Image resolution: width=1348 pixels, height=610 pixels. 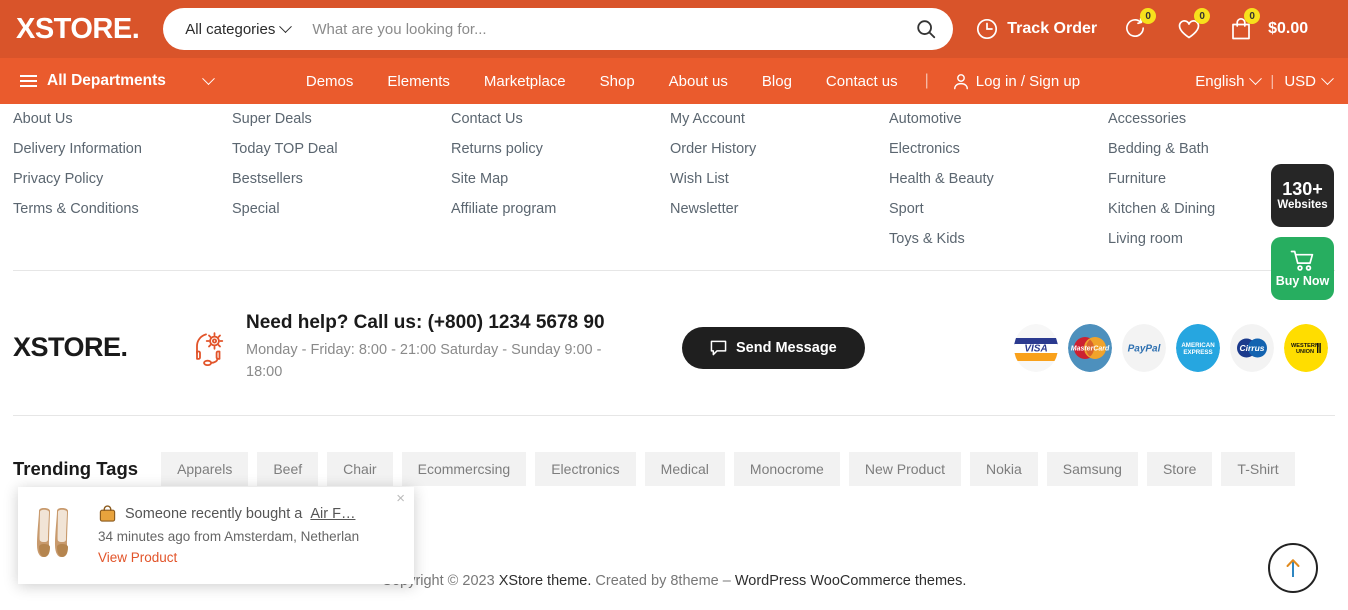 What do you see at coordinates (998, 119) in the screenshot?
I see `footer-link: Automotive` at bounding box center [998, 119].